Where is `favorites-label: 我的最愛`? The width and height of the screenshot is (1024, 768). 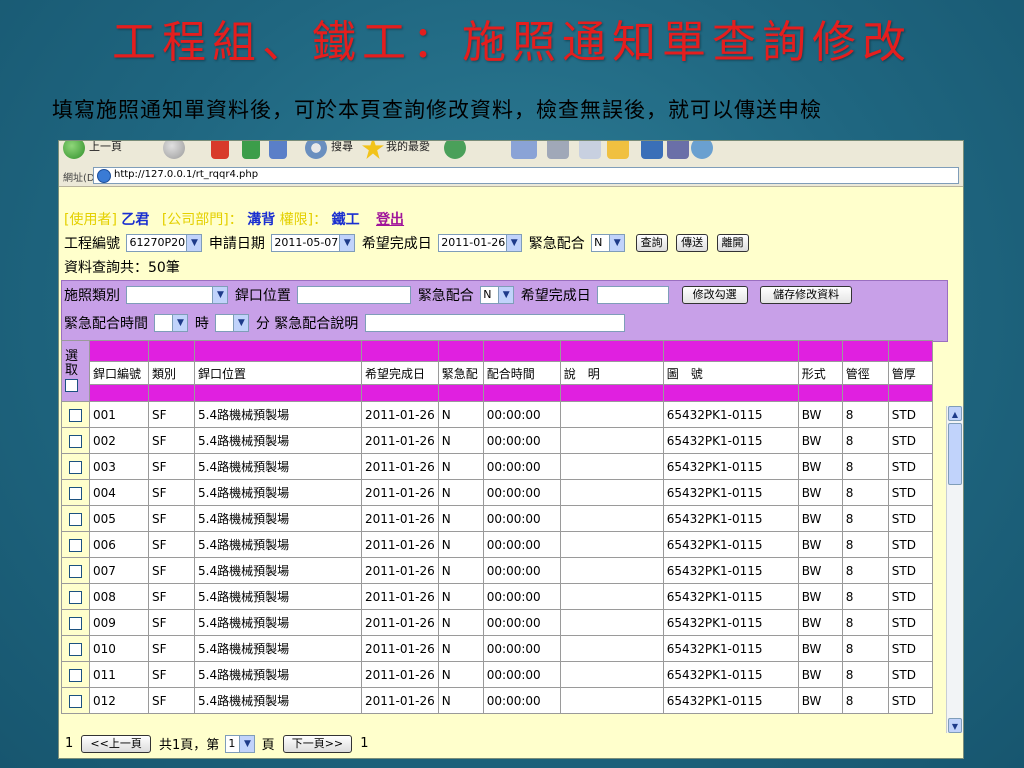 favorites-label: 我的最愛 is located at coordinates (408, 147).